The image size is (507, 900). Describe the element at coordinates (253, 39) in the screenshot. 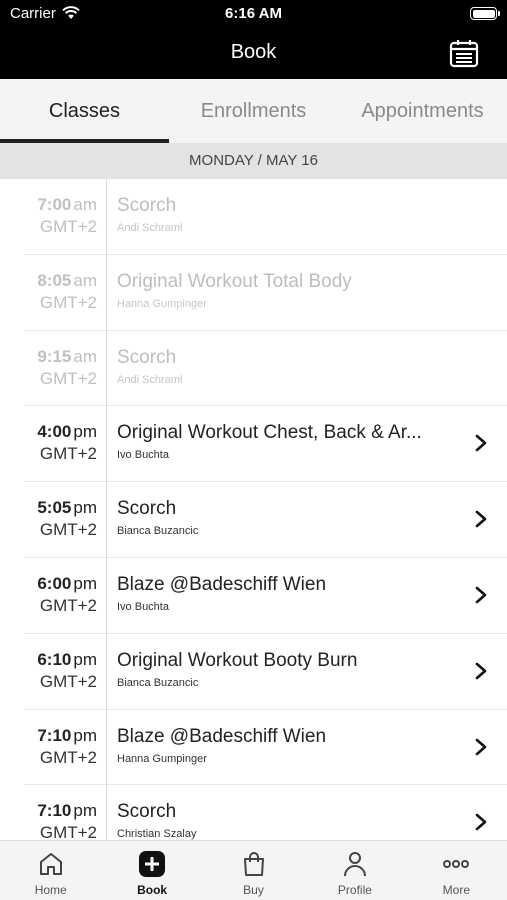

I see `top-bar: Carrier 6:16 AM Book` at that location.